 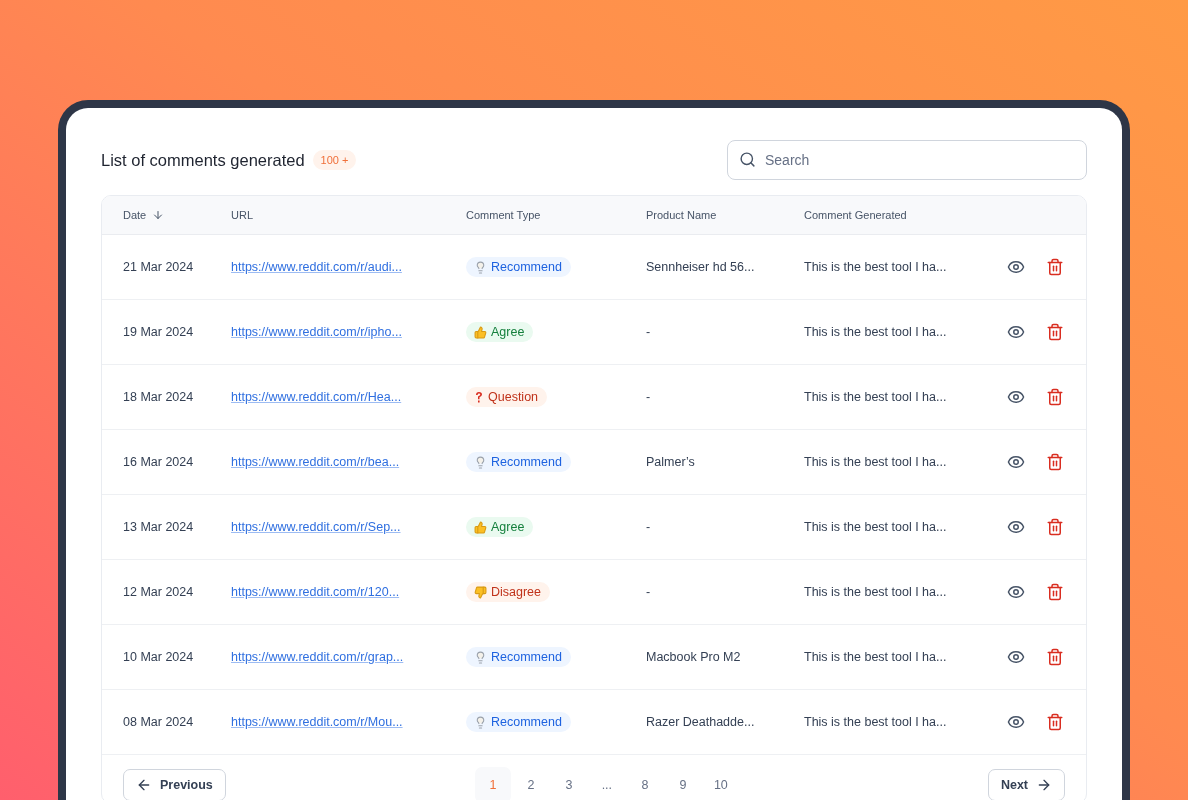 I want to click on sort-arrow-icon, so click(x=158, y=215).